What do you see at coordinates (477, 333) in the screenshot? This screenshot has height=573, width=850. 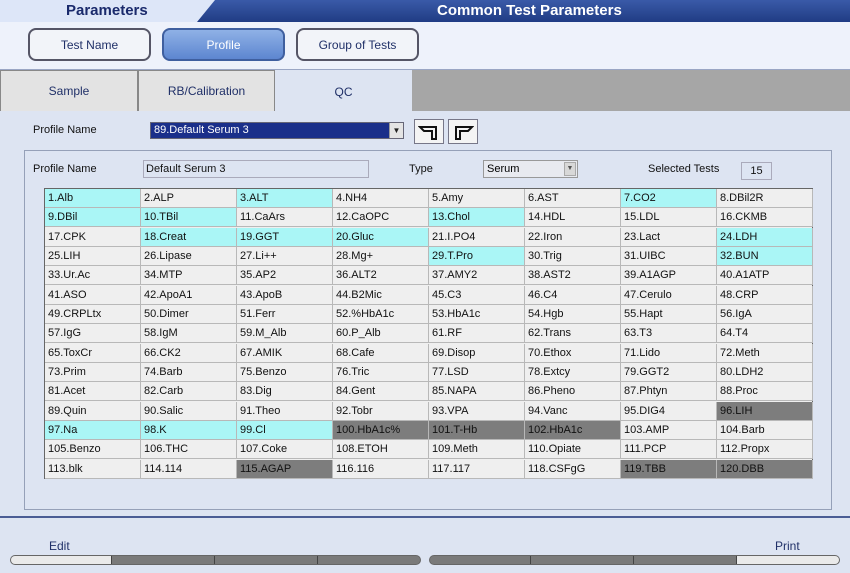 I see `test-cell: 61.RF` at bounding box center [477, 333].